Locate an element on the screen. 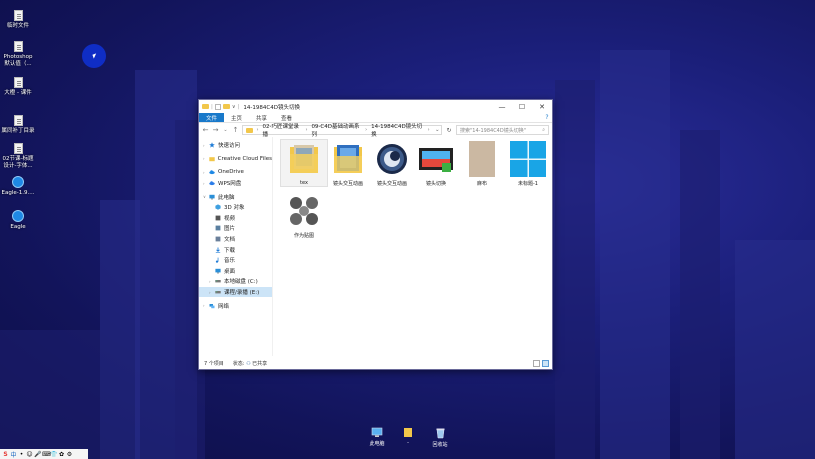  file-item: 镜头切换 is located at coordinates (436, 163).